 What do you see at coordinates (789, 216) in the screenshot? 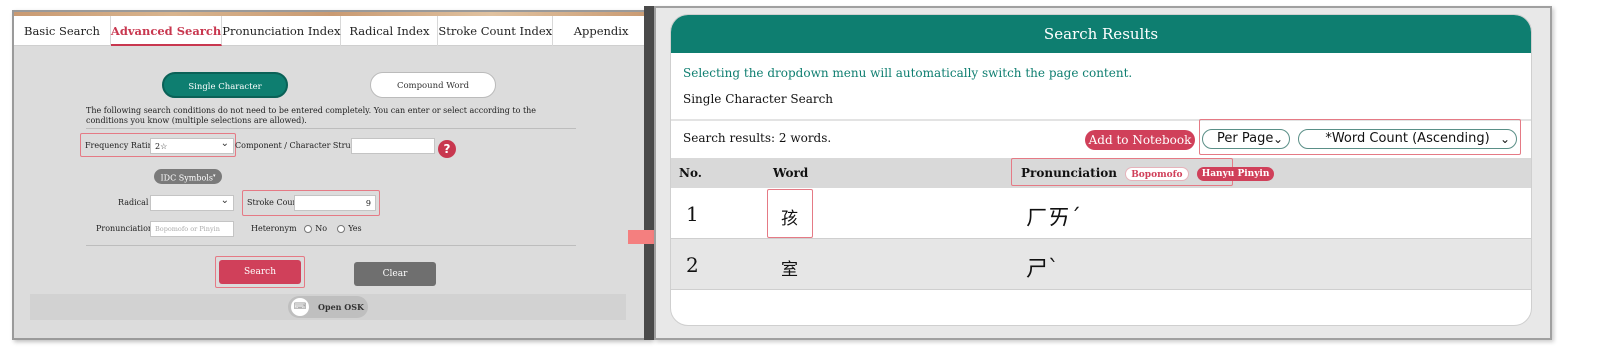
I see `row-word: 孩` at bounding box center [789, 216].